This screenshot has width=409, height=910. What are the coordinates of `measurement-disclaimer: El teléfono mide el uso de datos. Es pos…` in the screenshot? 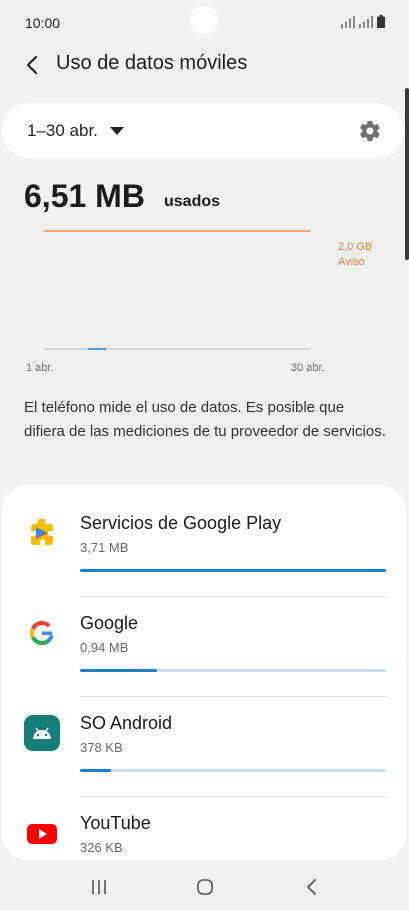 It's located at (205, 419).